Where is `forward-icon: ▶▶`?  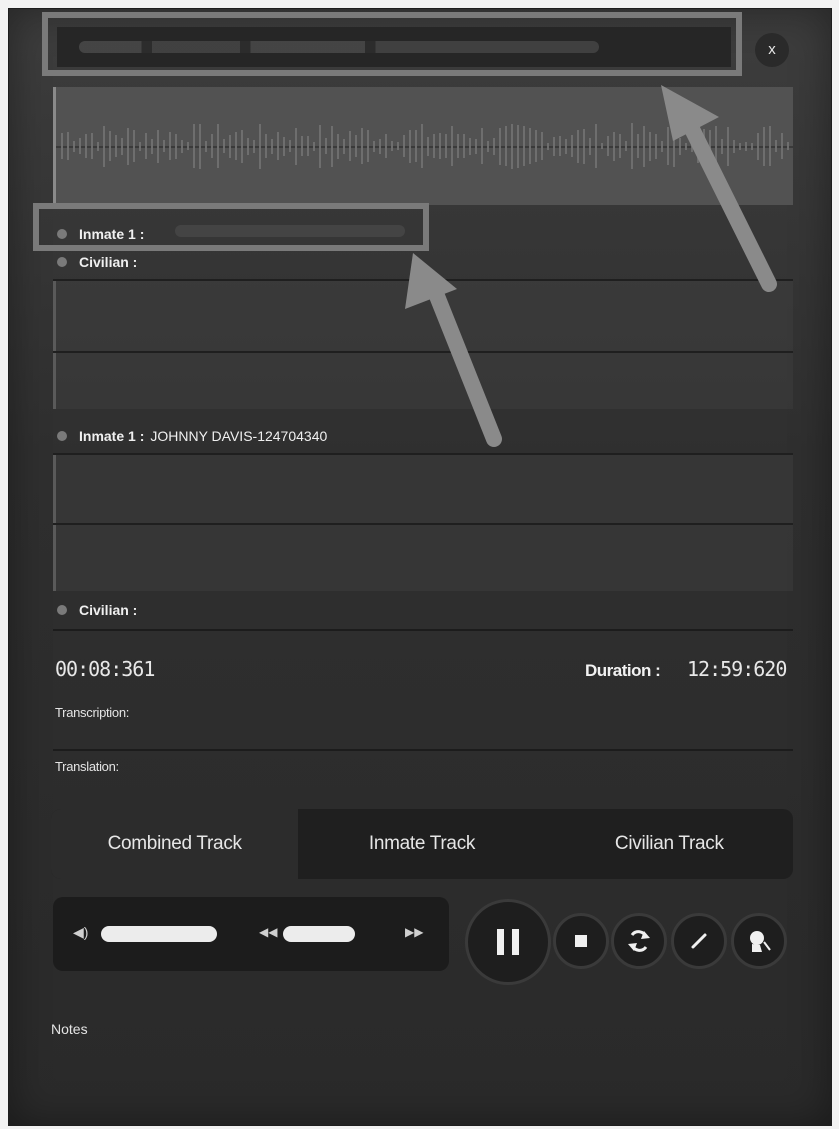 forward-icon: ▶▶ is located at coordinates (414, 932).